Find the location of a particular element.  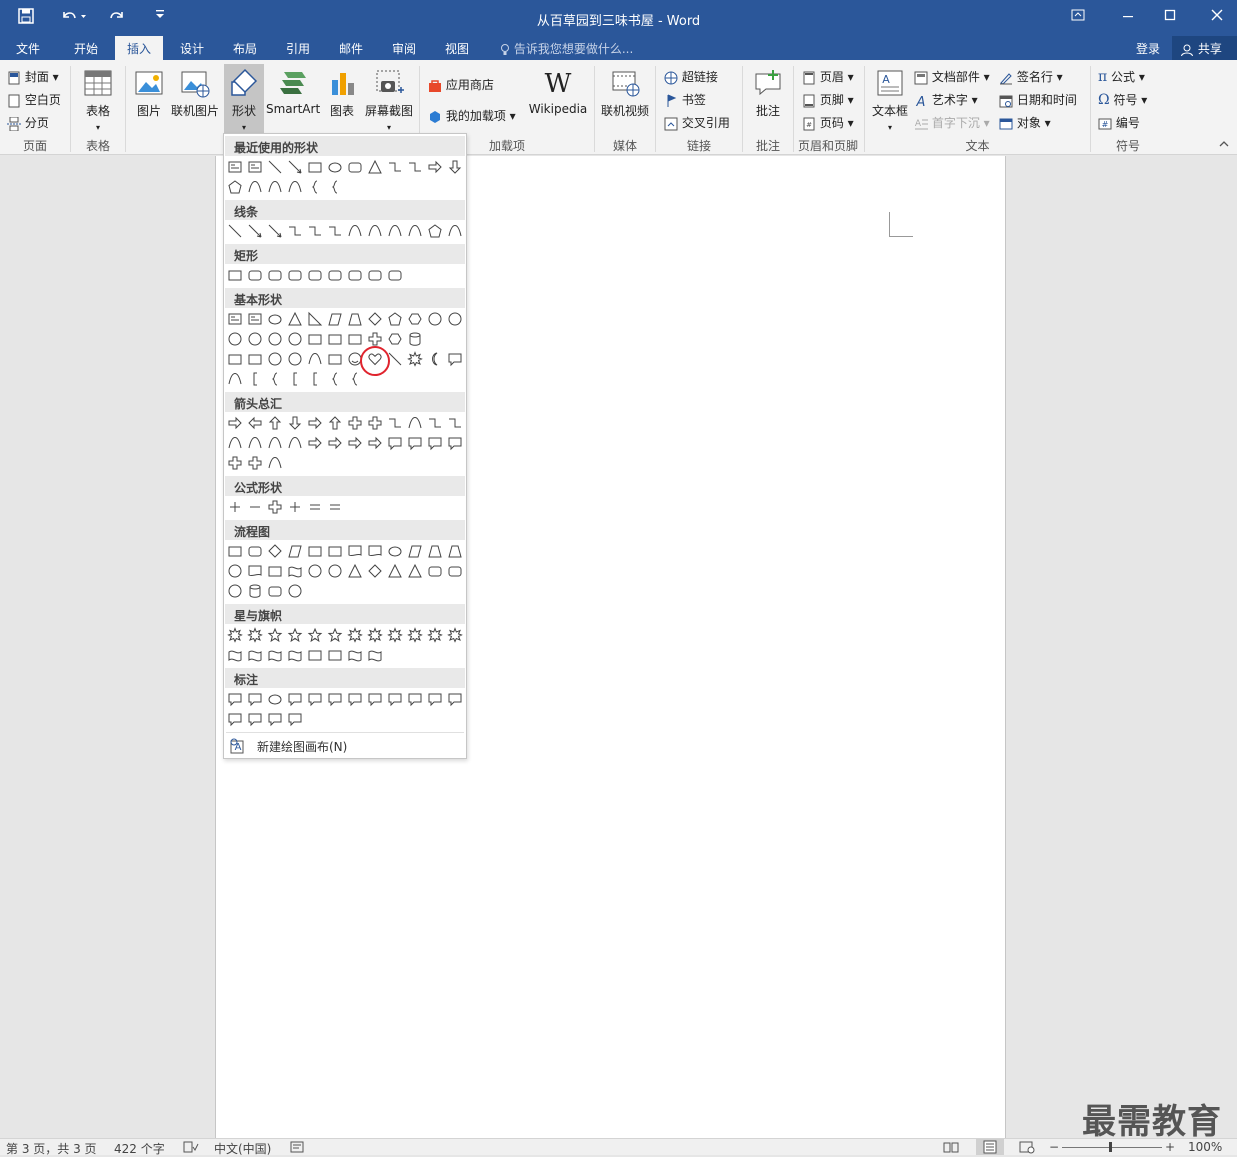

shape-larrow-icon is located at coordinates (255, 423).